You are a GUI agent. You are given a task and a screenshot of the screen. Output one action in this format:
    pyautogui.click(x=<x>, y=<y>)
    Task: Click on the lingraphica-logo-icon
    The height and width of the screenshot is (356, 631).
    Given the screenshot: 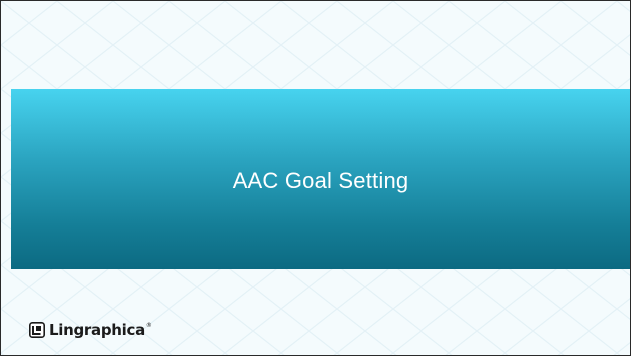 What is the action you would take?
    pyautogui.click(x=37, y=330)
    